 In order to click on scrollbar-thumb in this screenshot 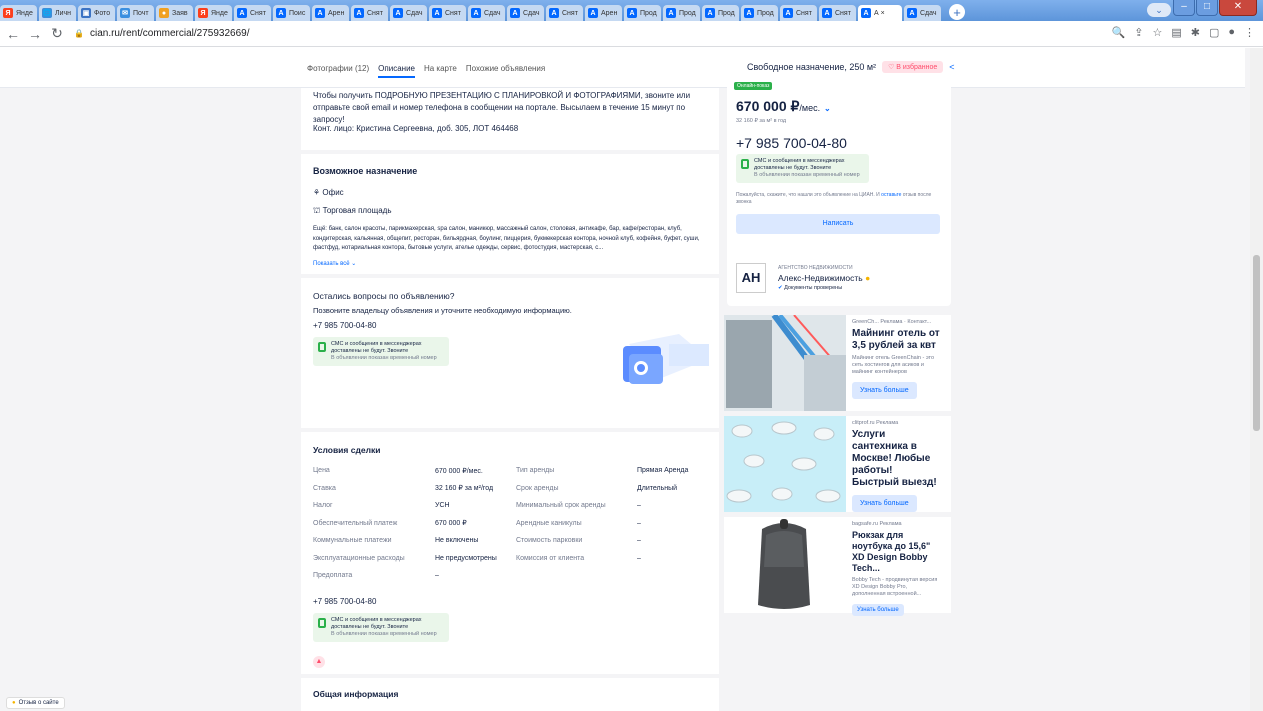, I will do `click(1256, 343)`.